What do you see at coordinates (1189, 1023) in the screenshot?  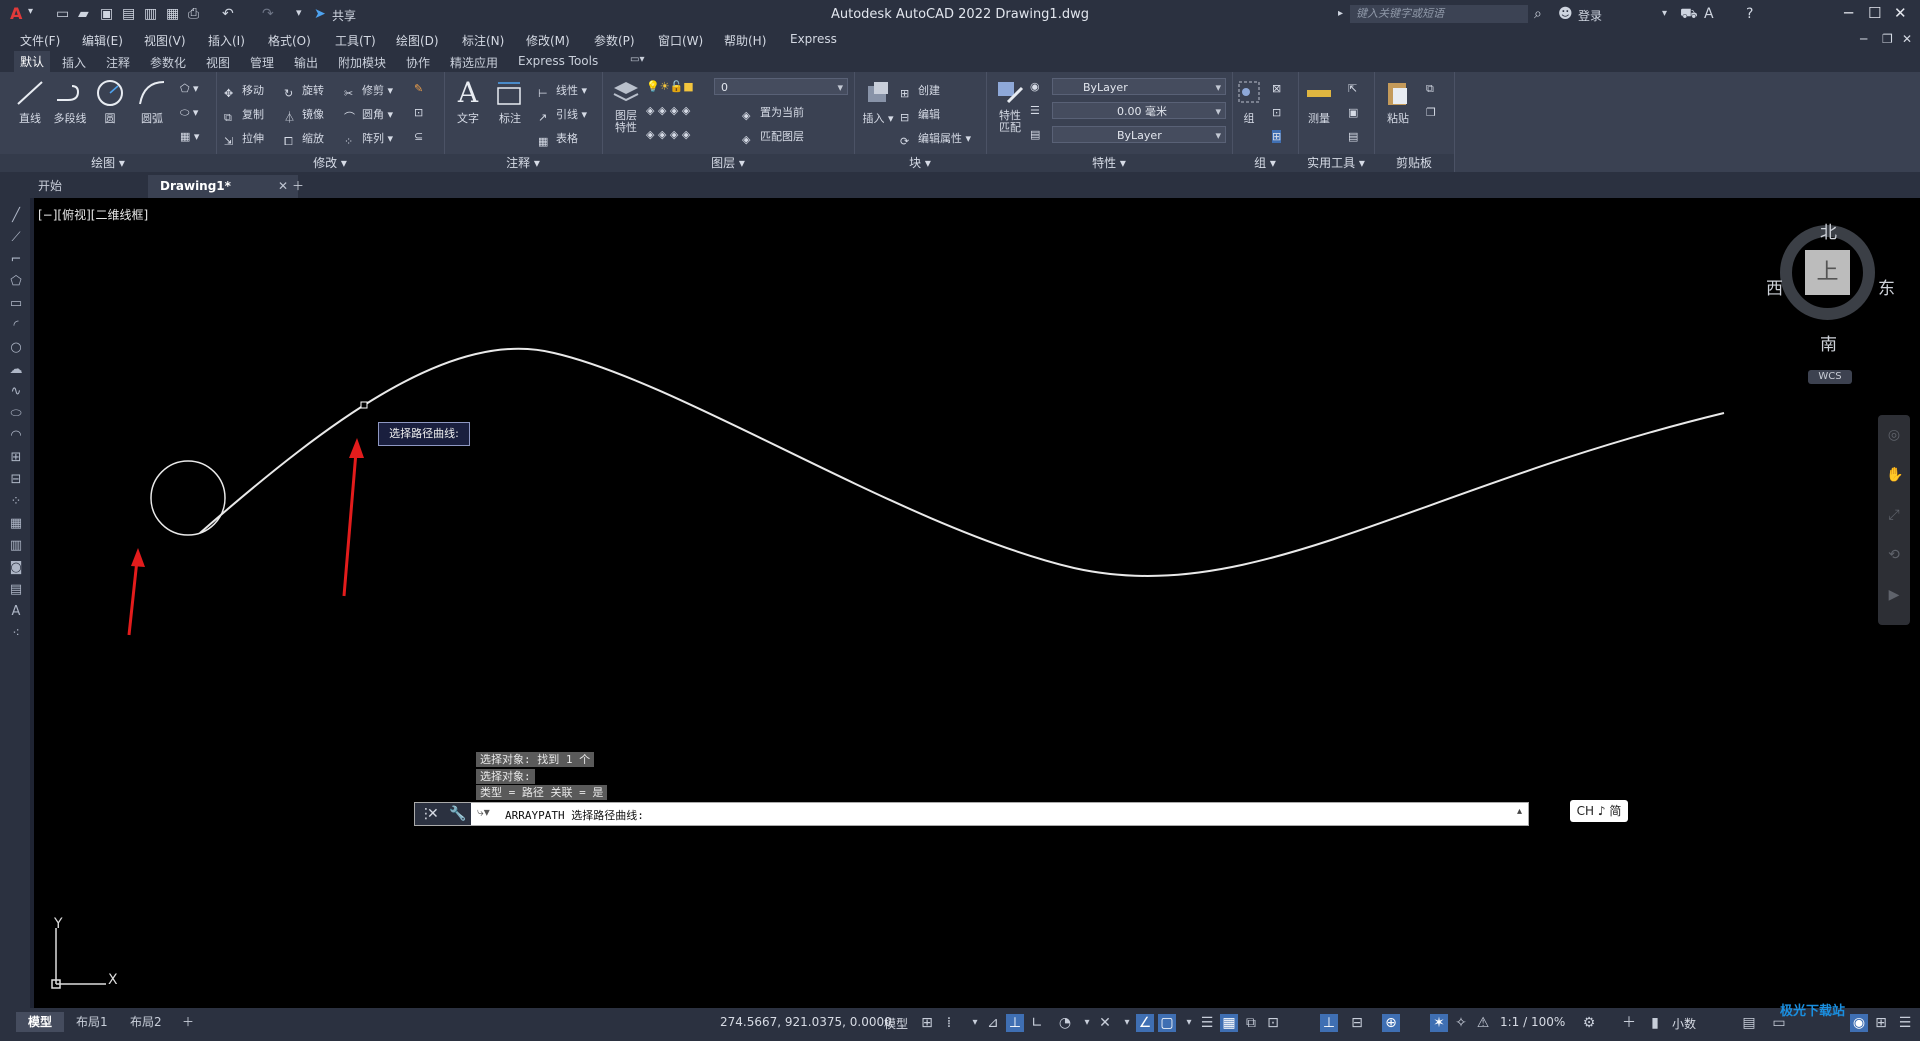 I see `object-snap-chevron-icon: ▾` at bounding box center [1189, 1023].